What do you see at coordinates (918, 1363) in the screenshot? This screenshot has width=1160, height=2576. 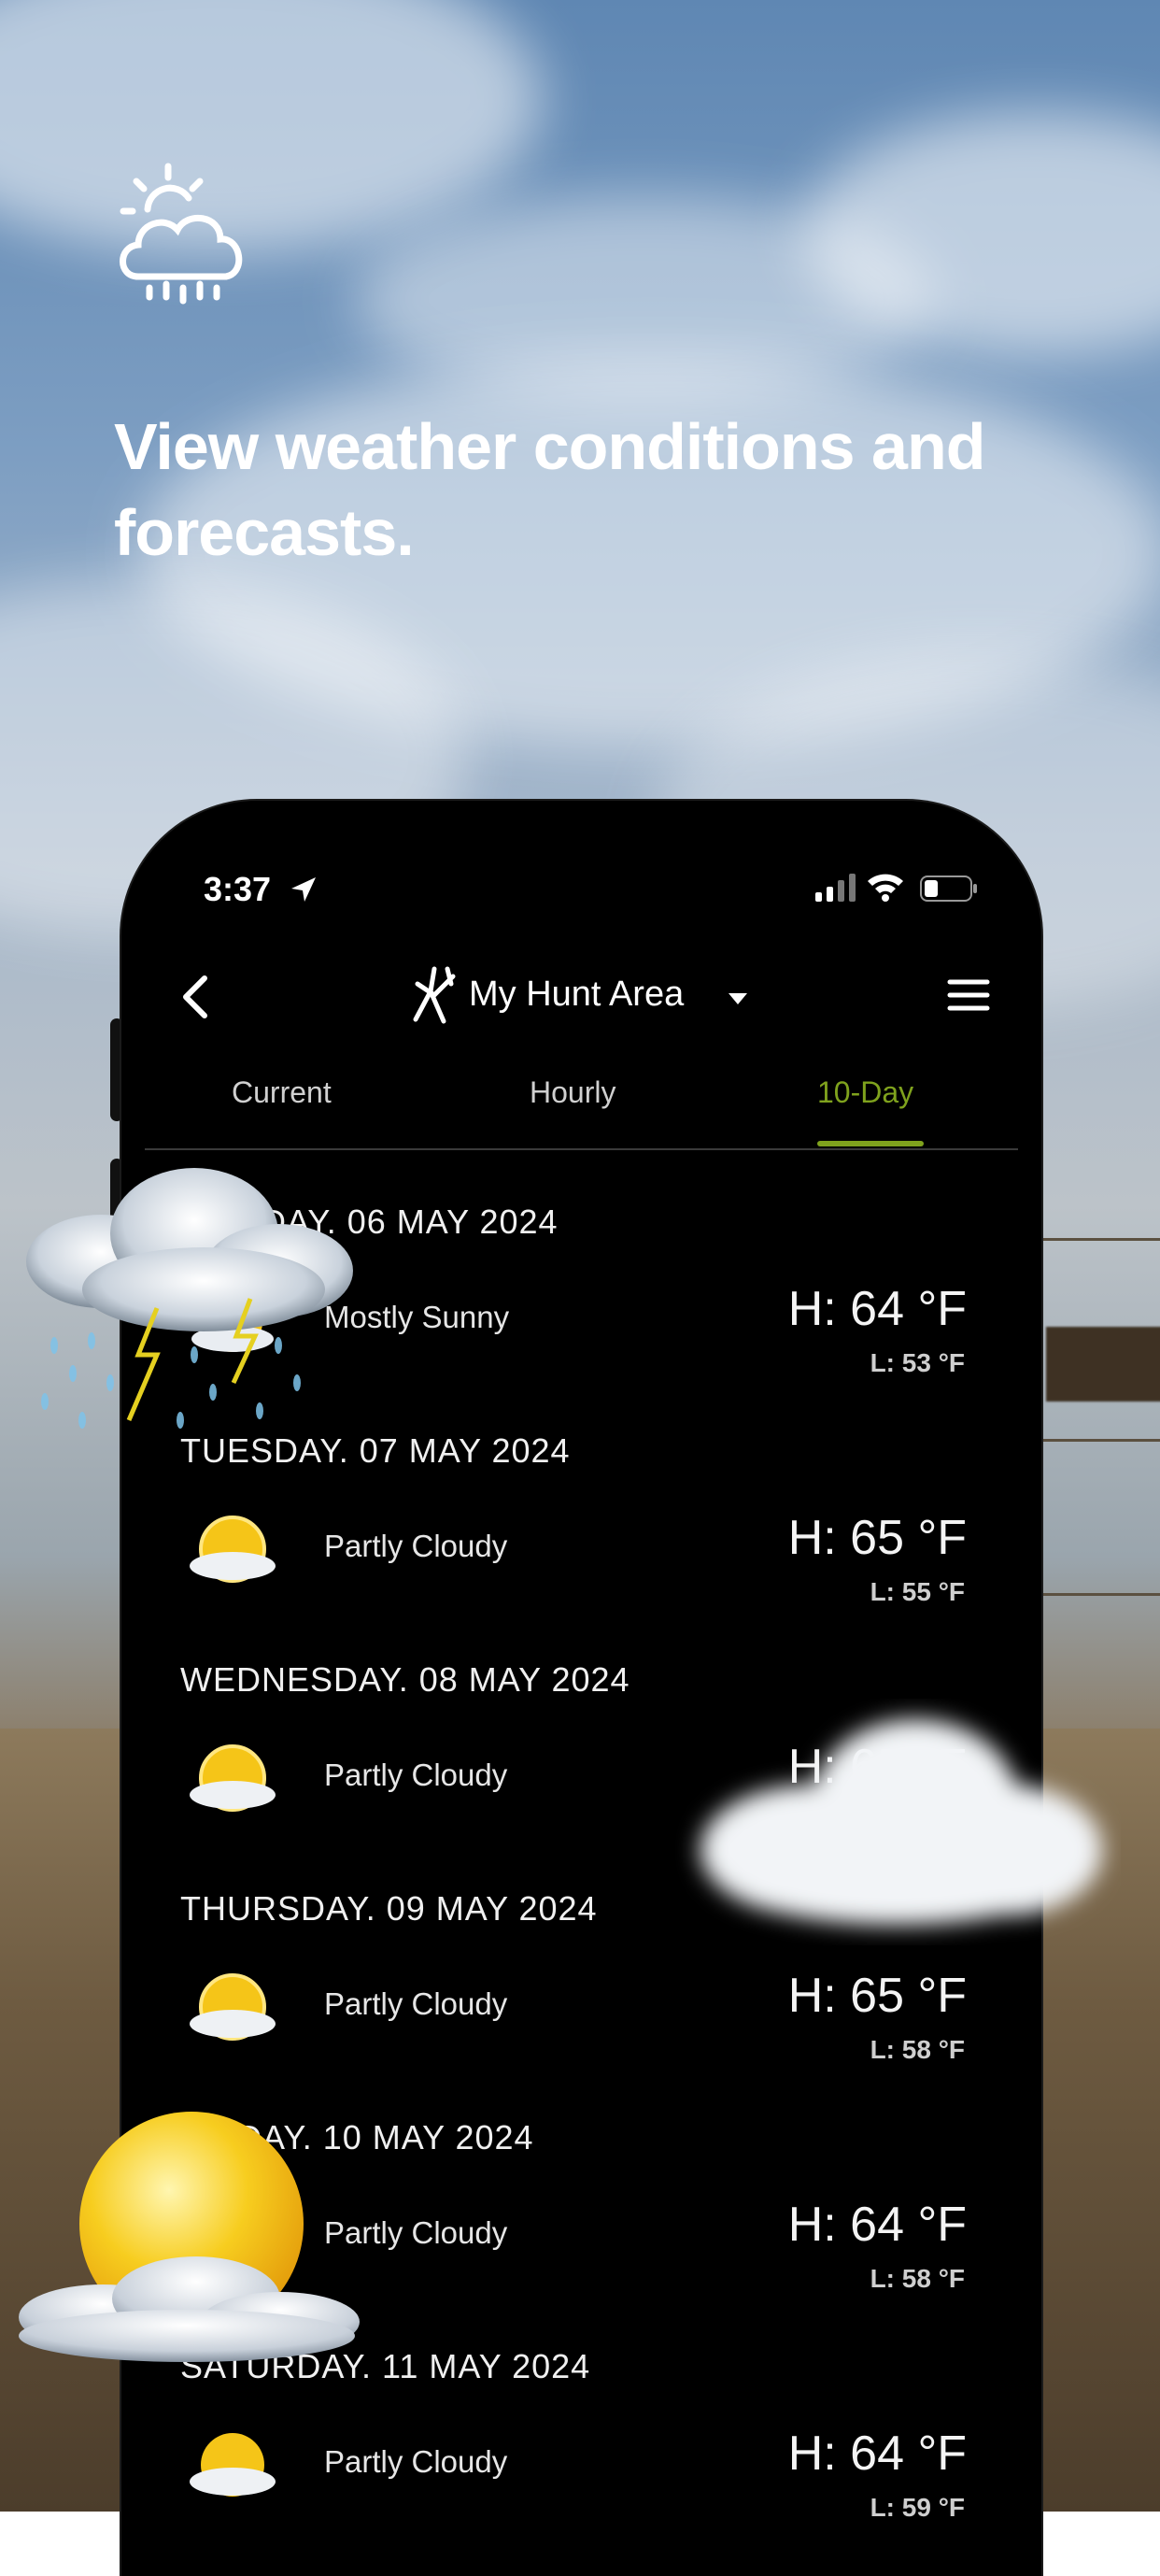 I see `forecast-low: L: 53 °F` at bounding box center [918, 1363].